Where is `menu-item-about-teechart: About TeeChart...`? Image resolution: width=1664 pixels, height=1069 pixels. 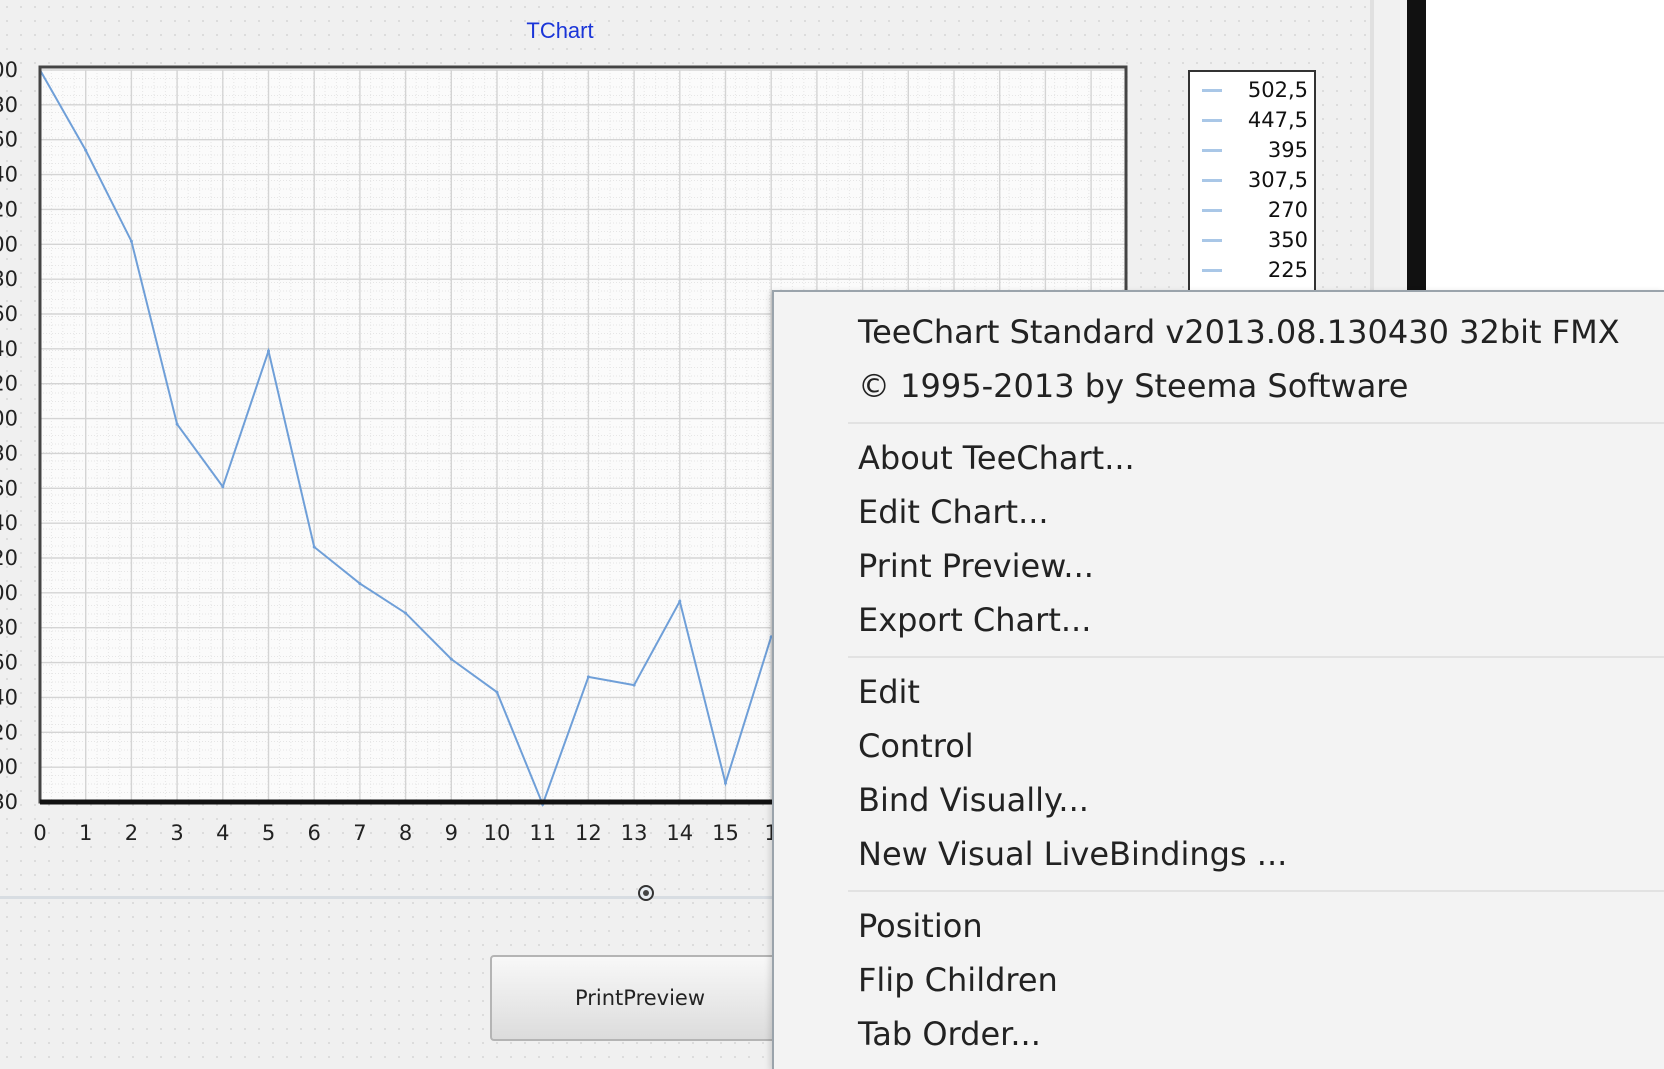
menu-item-about-teechart: About TeeChart... is located at coordinates (1253, 458).